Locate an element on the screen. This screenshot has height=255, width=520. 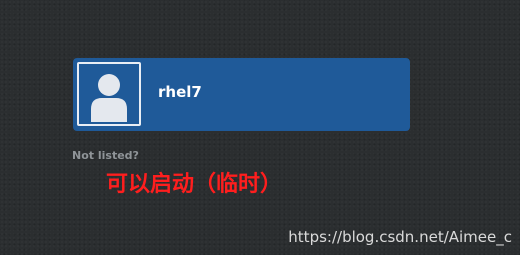
user-avatar-icon is located at coordinates (109, 98).